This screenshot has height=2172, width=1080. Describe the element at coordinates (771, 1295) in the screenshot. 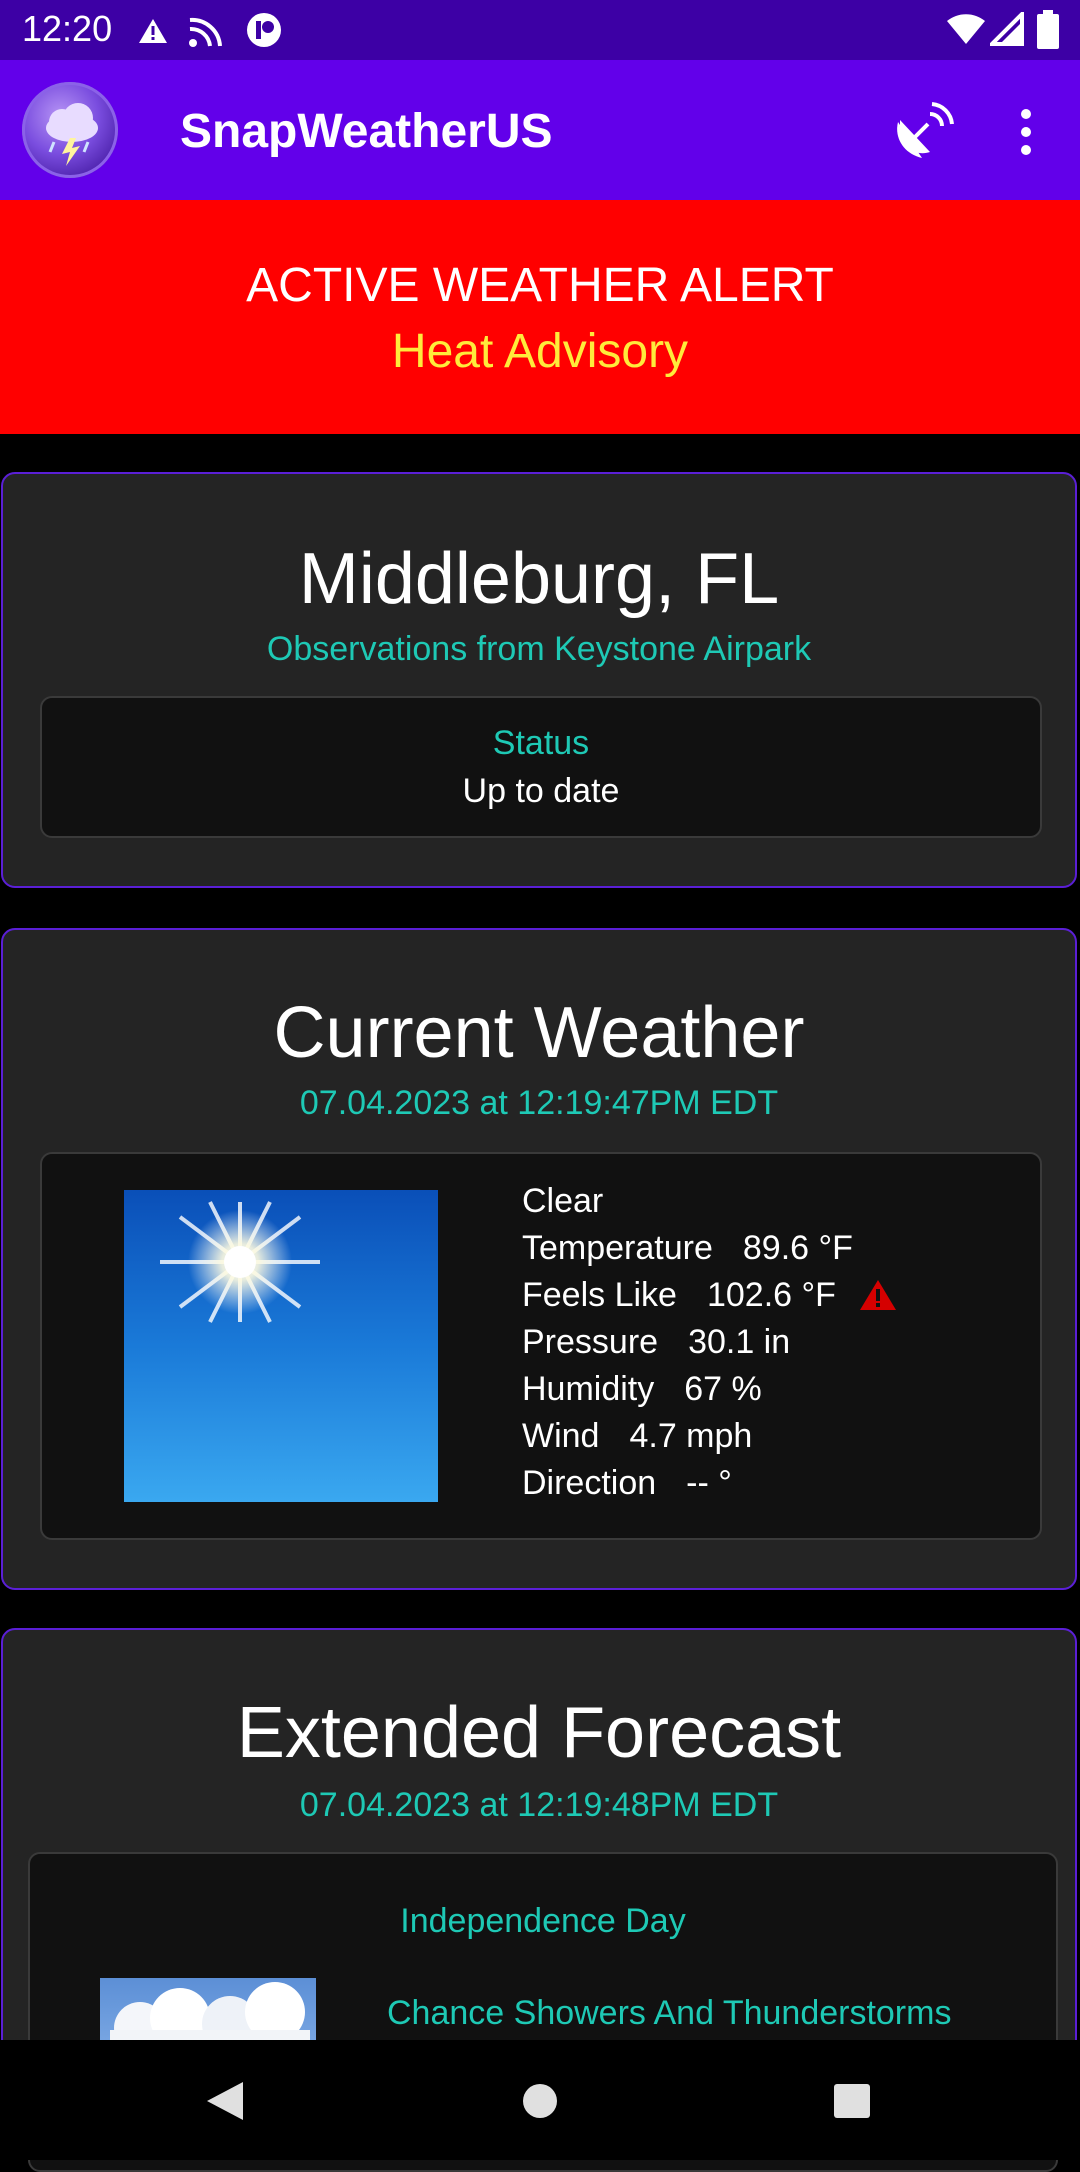

I see `feels-like-value: 102.6 °F` at that location.